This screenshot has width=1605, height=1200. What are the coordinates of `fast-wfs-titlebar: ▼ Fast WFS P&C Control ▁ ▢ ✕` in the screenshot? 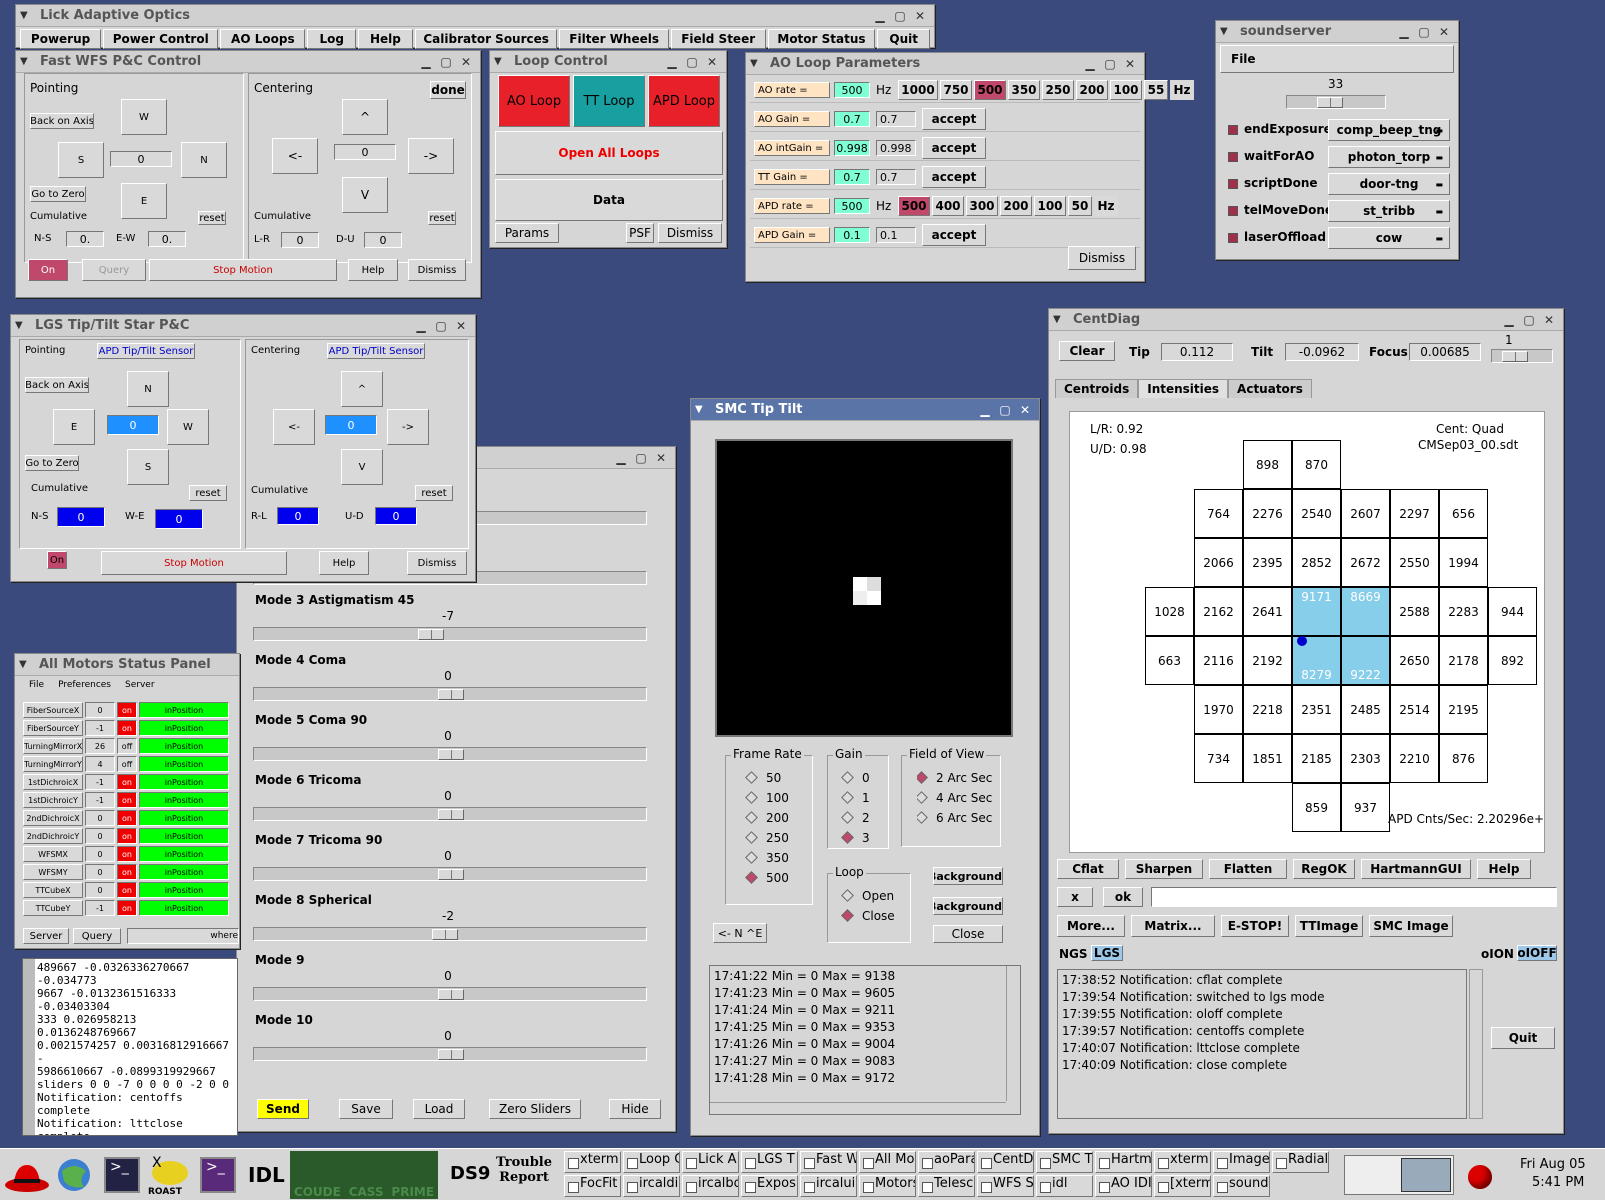 It's located at (248, 62).